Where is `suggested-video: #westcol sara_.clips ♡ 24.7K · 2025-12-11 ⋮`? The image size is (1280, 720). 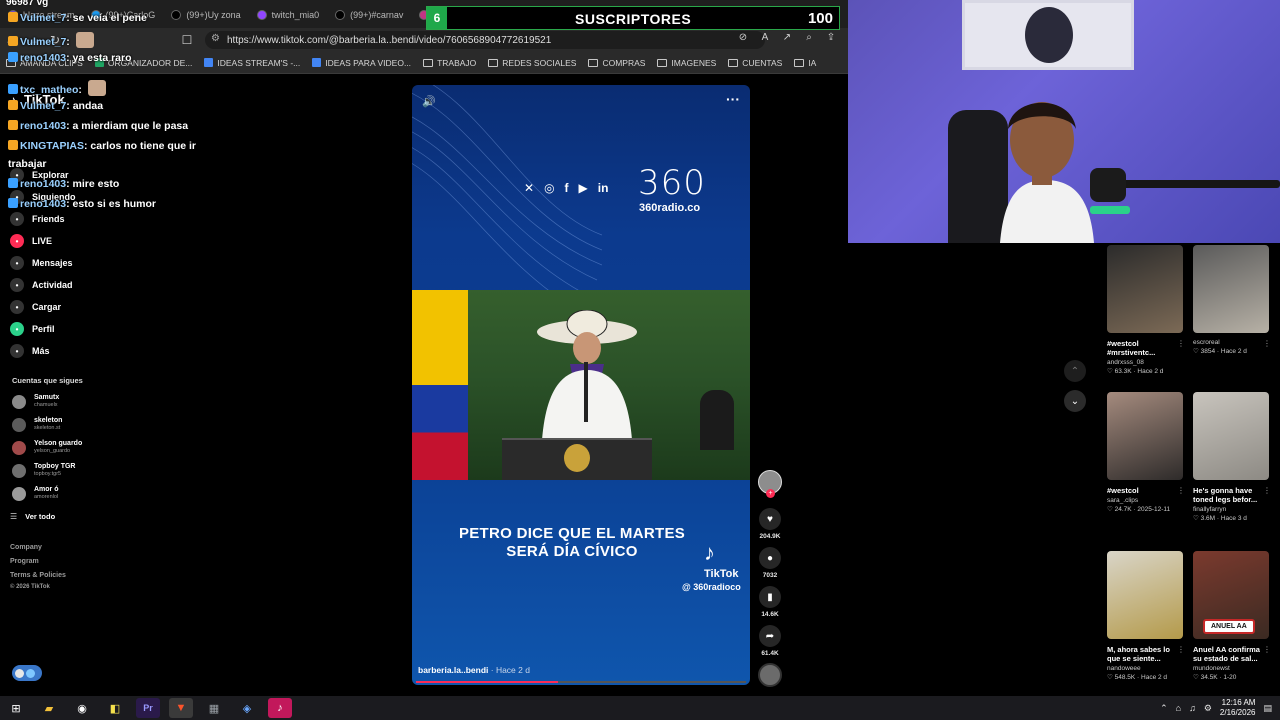
suggested-video: #westcol sara_.clips ♡ 24.7K · 2025-12-11 ⋮ is located at coordinates (1146, 452).